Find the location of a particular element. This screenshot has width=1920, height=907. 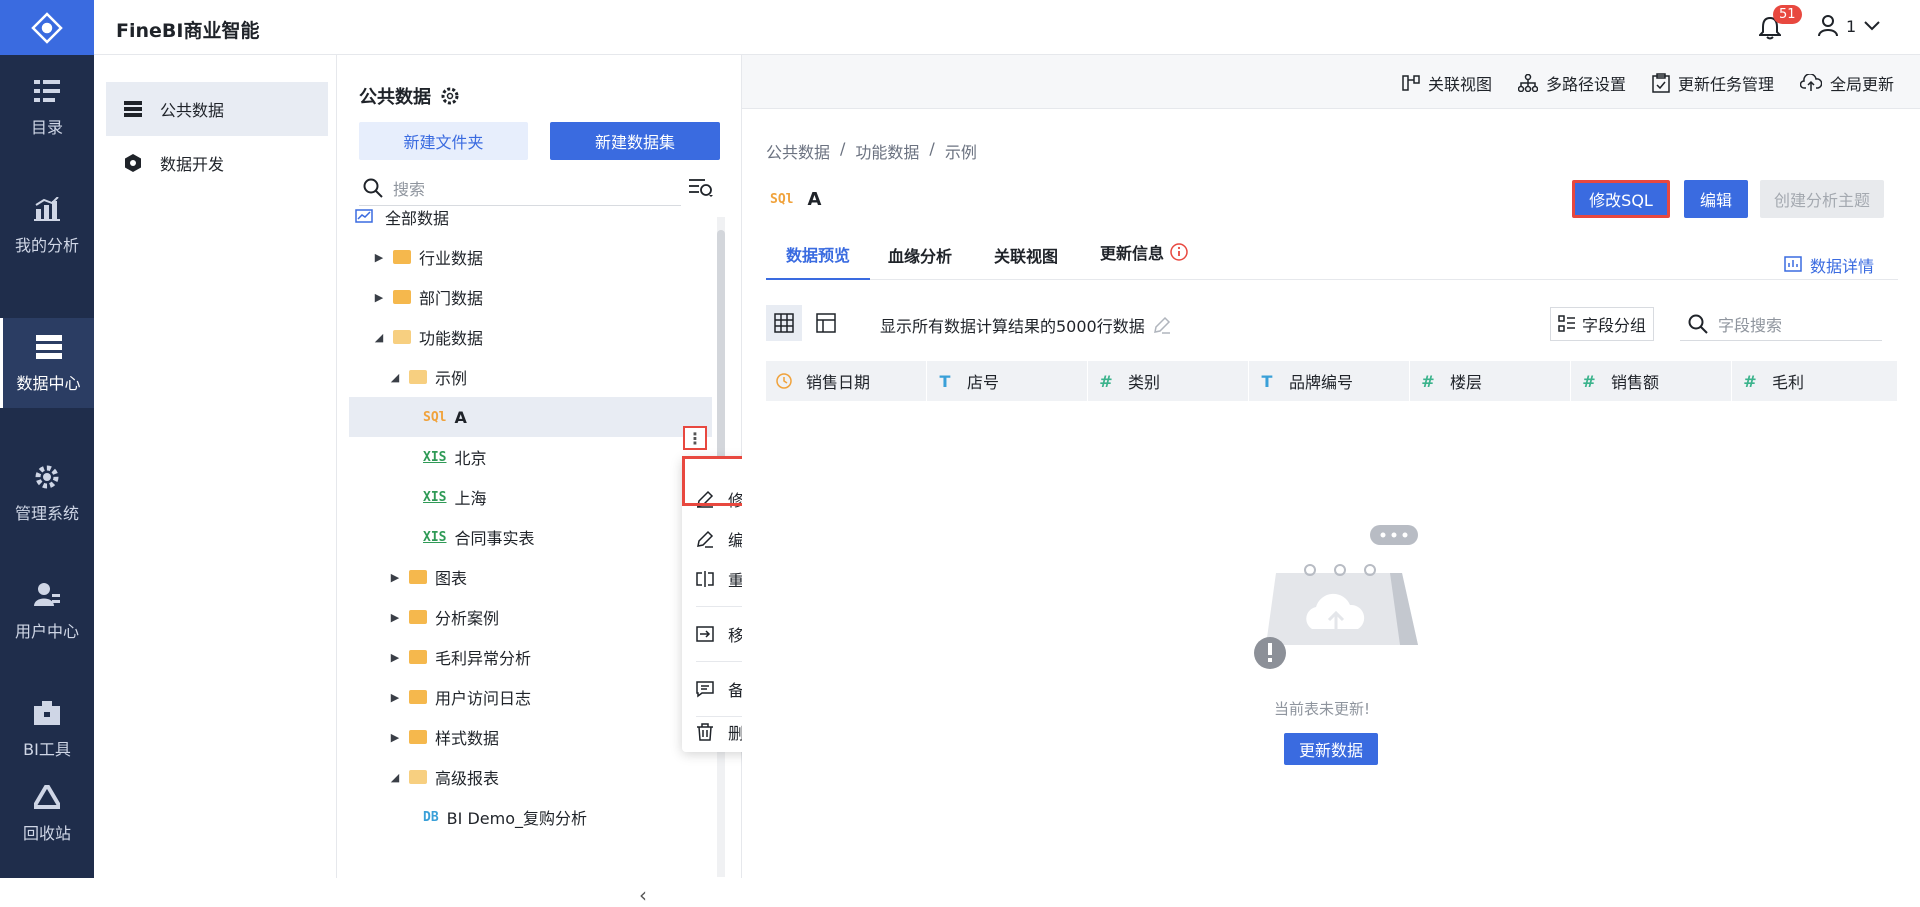

tree-row-folder: ◢ 功能数据 is located at coordinates (530, 337).